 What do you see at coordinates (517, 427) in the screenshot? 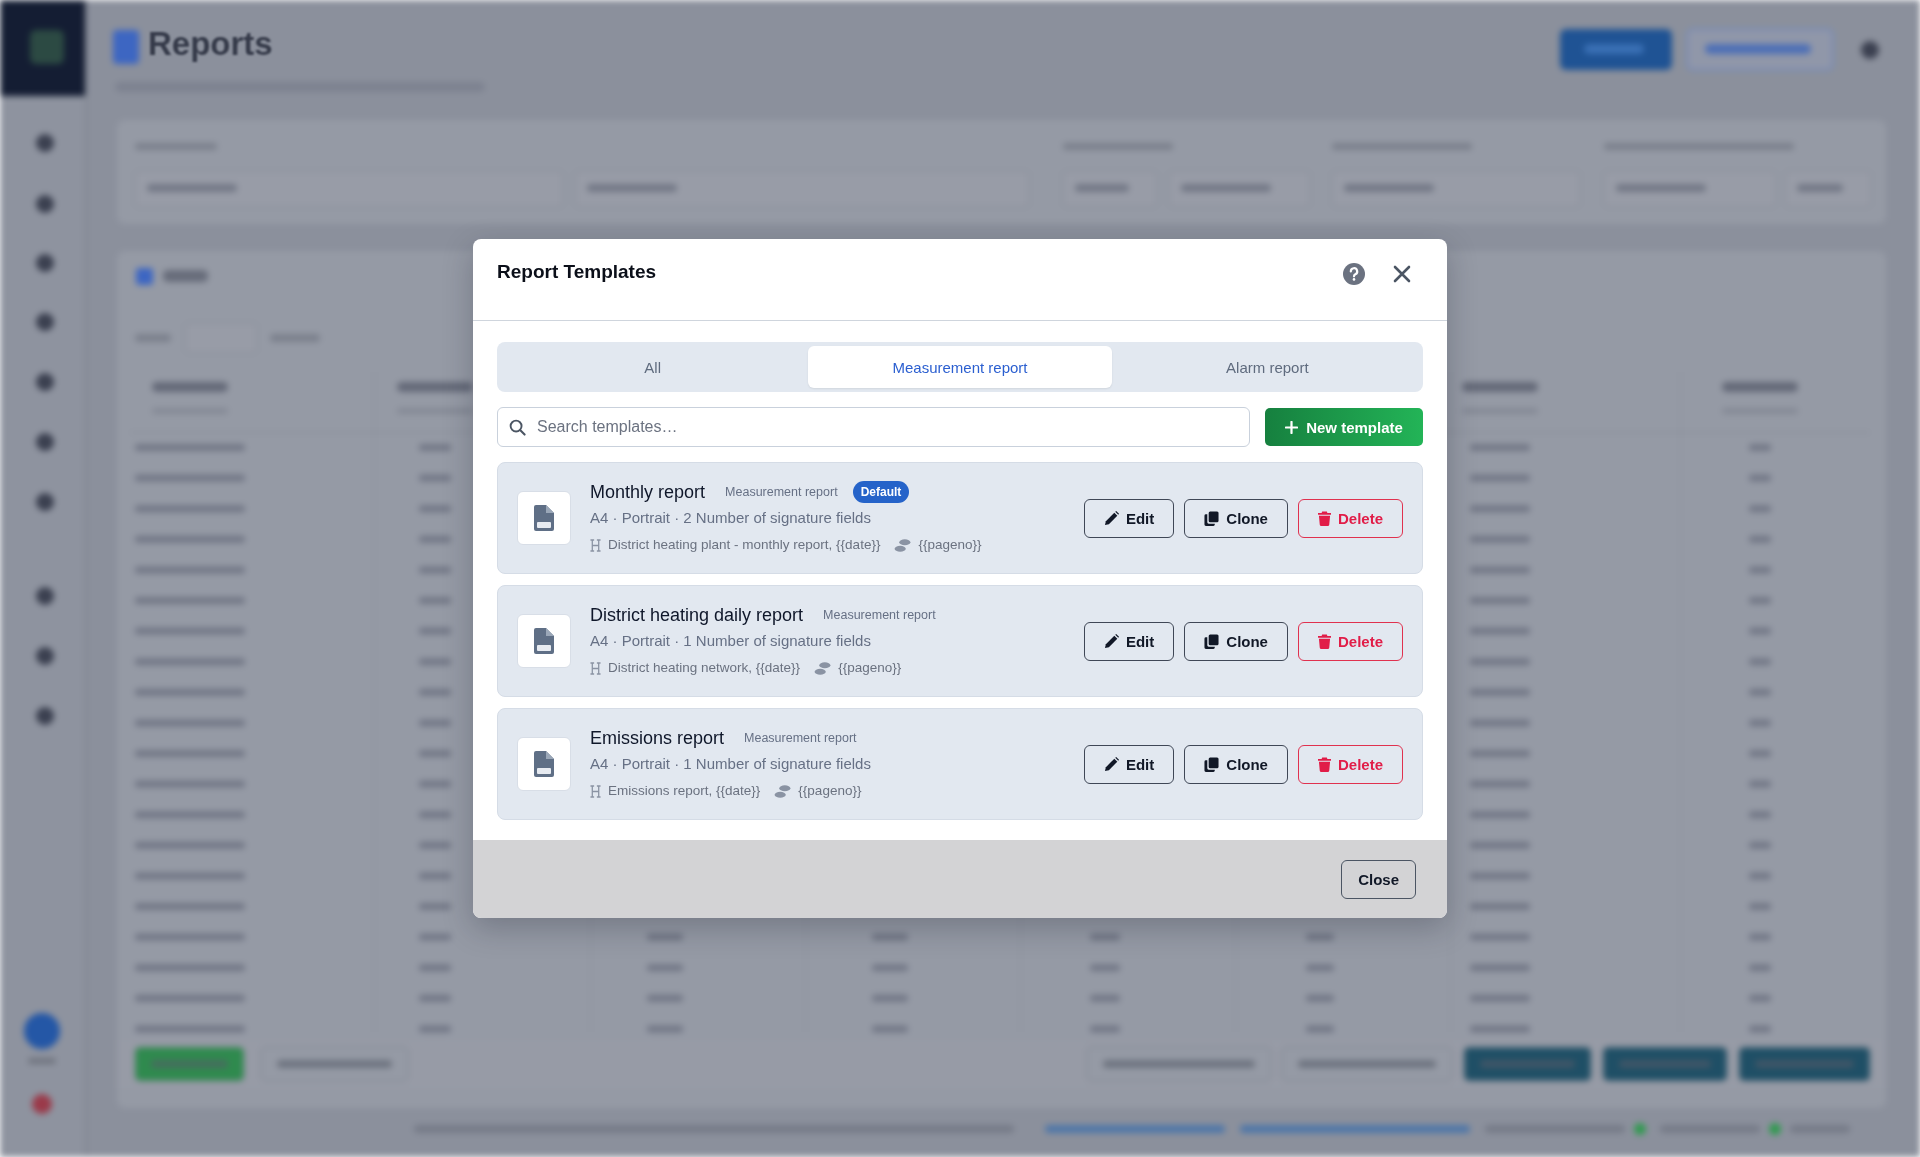
I see `search-icon` at bounding box center [517, 427].